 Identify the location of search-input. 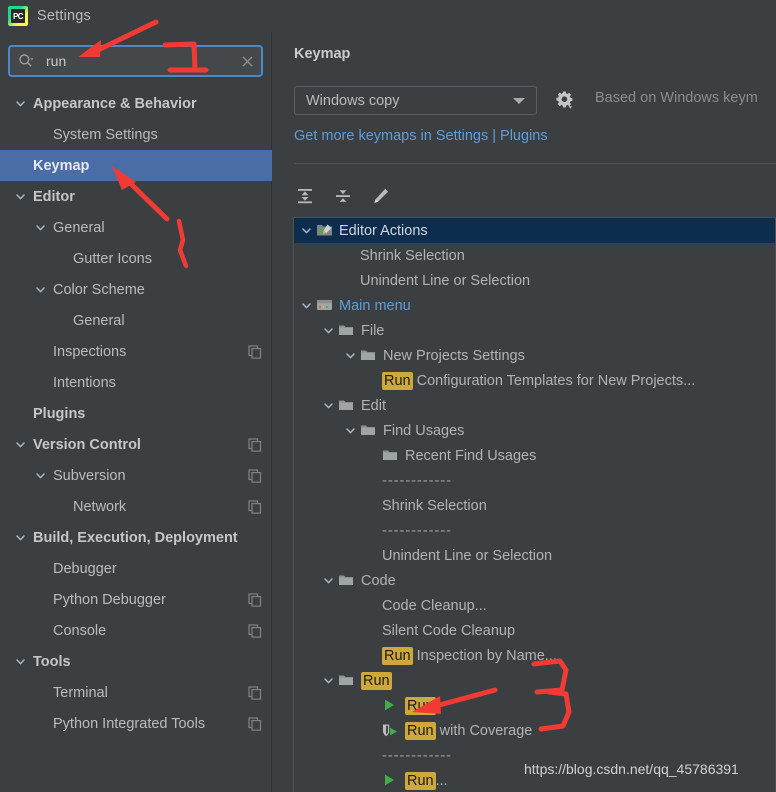
(136, 61).